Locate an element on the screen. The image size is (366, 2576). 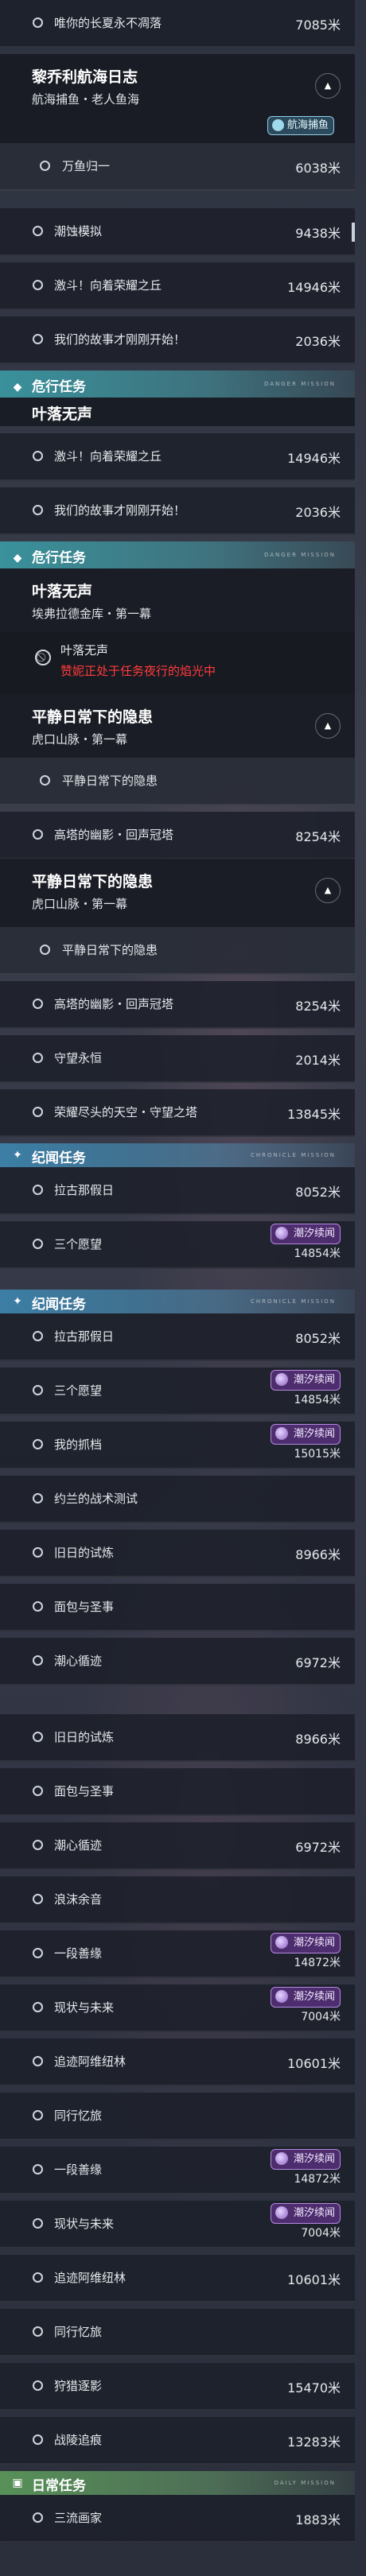
blocked-icon: ⃠ is located at coordinates (43, 658).